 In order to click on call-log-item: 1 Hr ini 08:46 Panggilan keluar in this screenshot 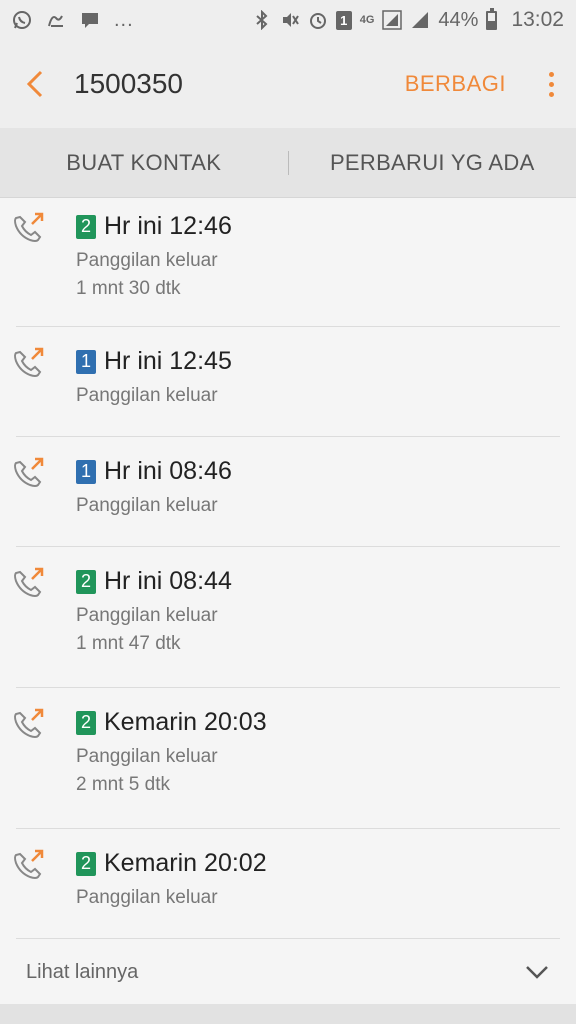, I will do `click(287, 492)`.